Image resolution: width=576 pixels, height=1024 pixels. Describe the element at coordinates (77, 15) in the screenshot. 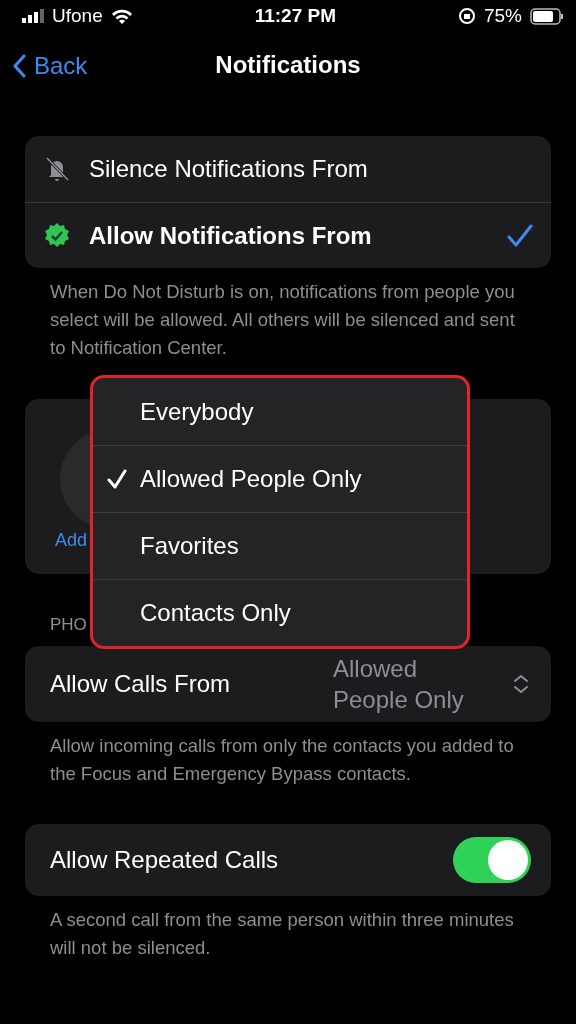

I see `carrier-name: Ufone` at that location.